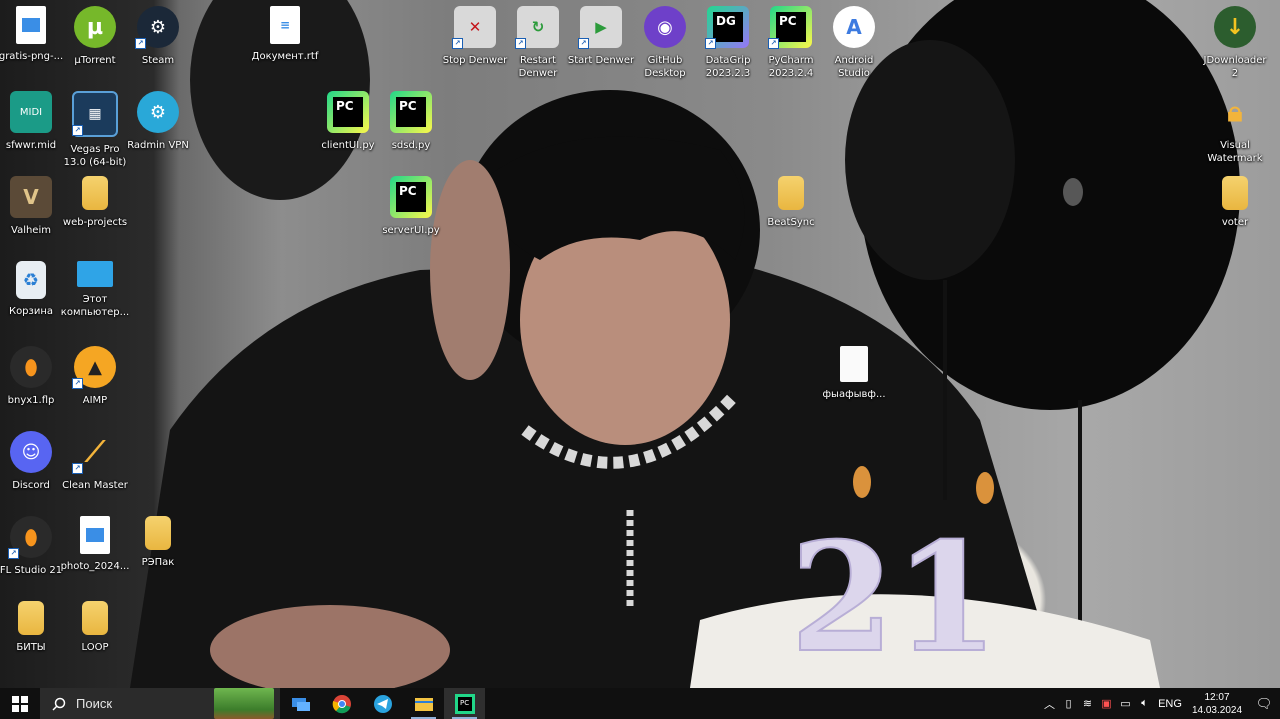 The height and width of the screenshot is (719, 1280). What do you see at coordinates (59, 704) in the screenshot?
I see `search-icon` at bounding box center [59, 704].